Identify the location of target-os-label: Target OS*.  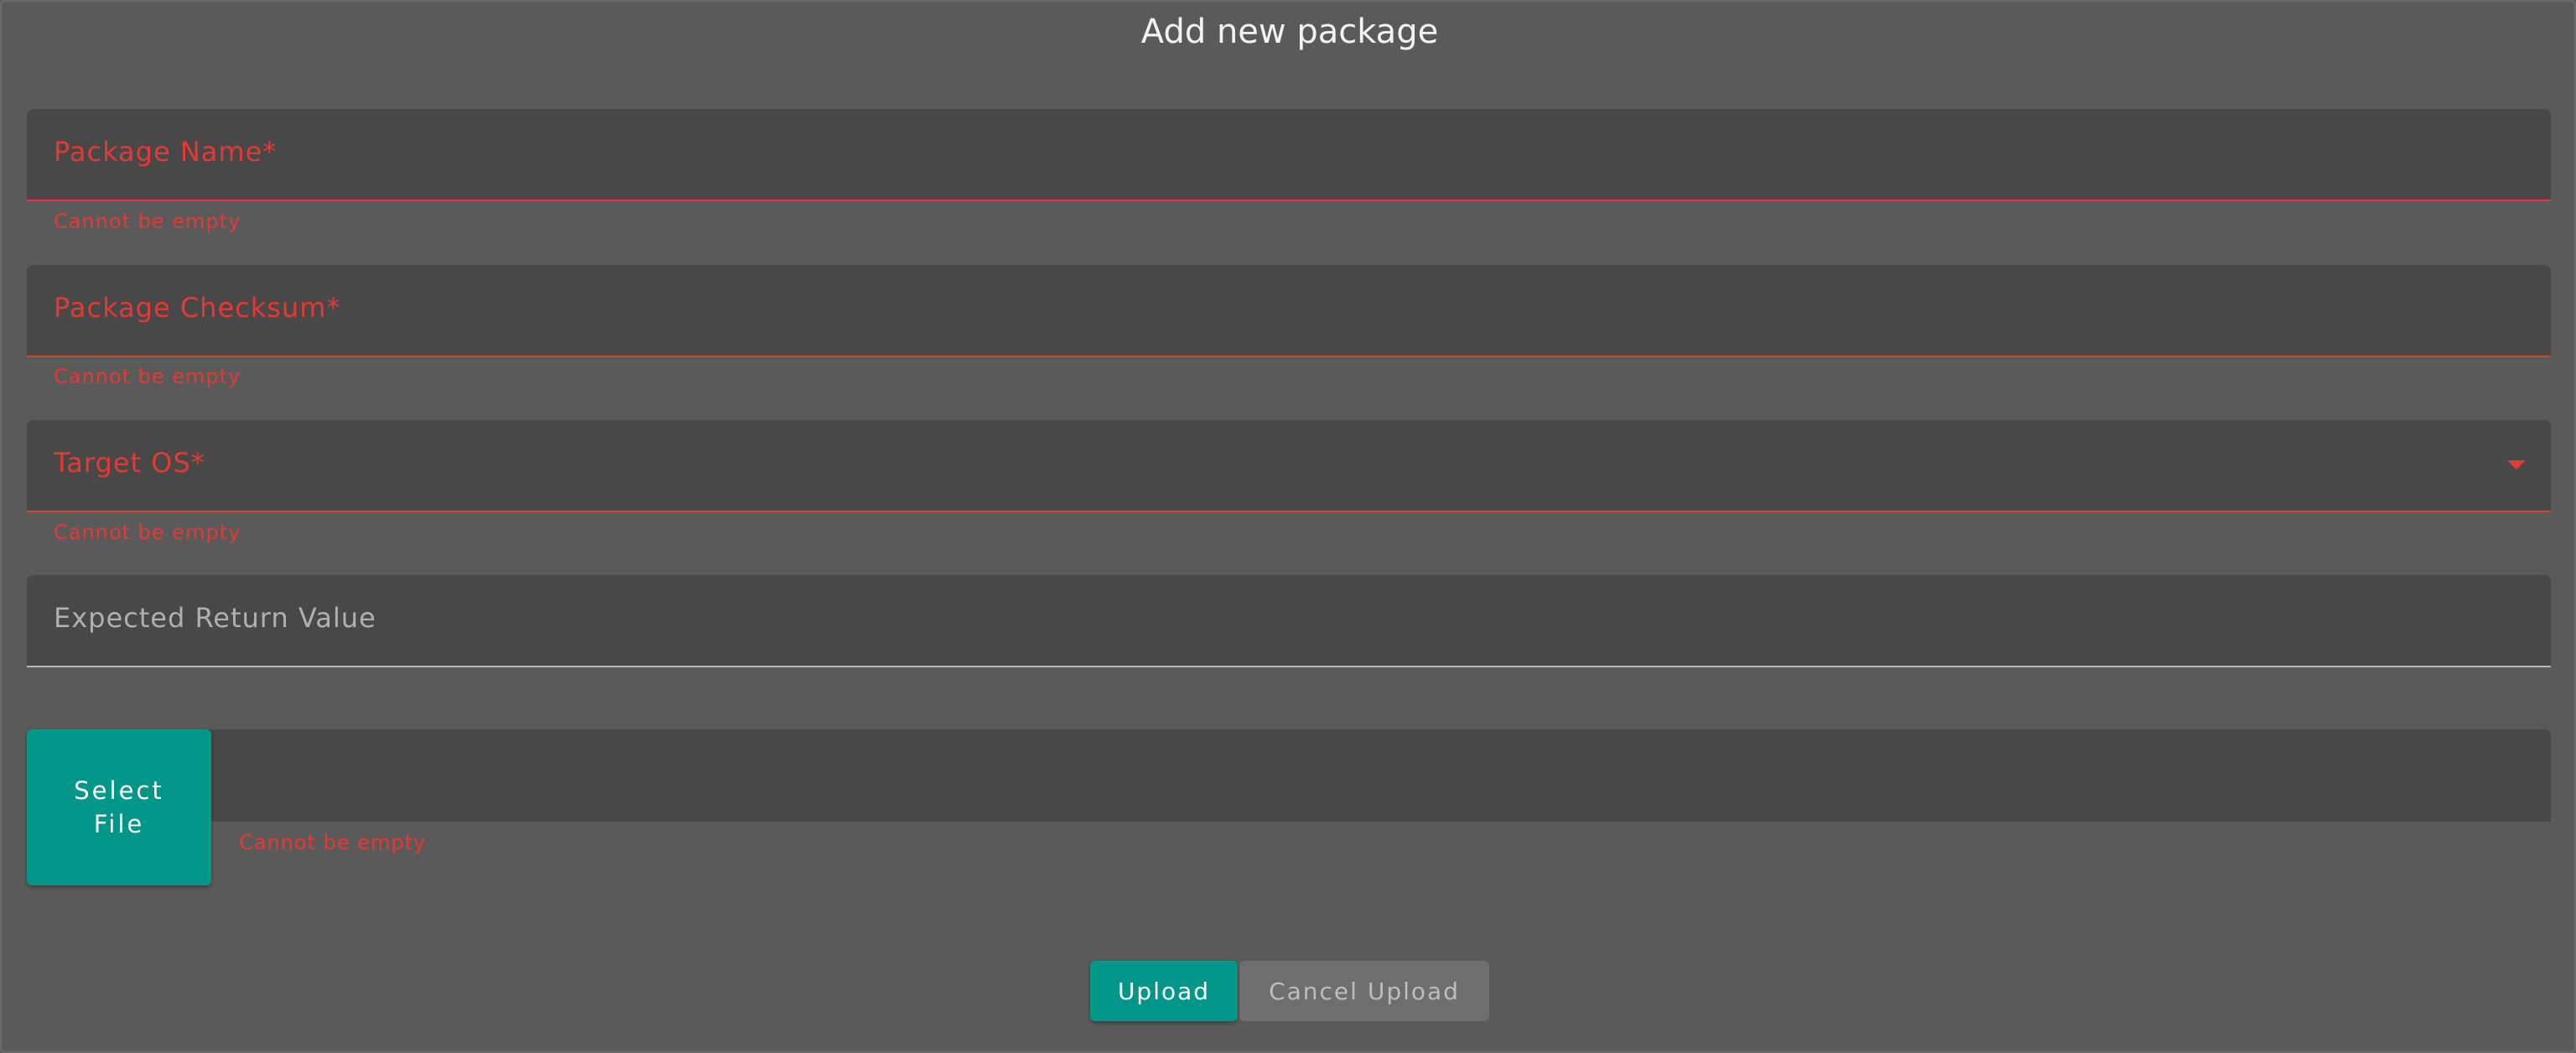
(129, 463).